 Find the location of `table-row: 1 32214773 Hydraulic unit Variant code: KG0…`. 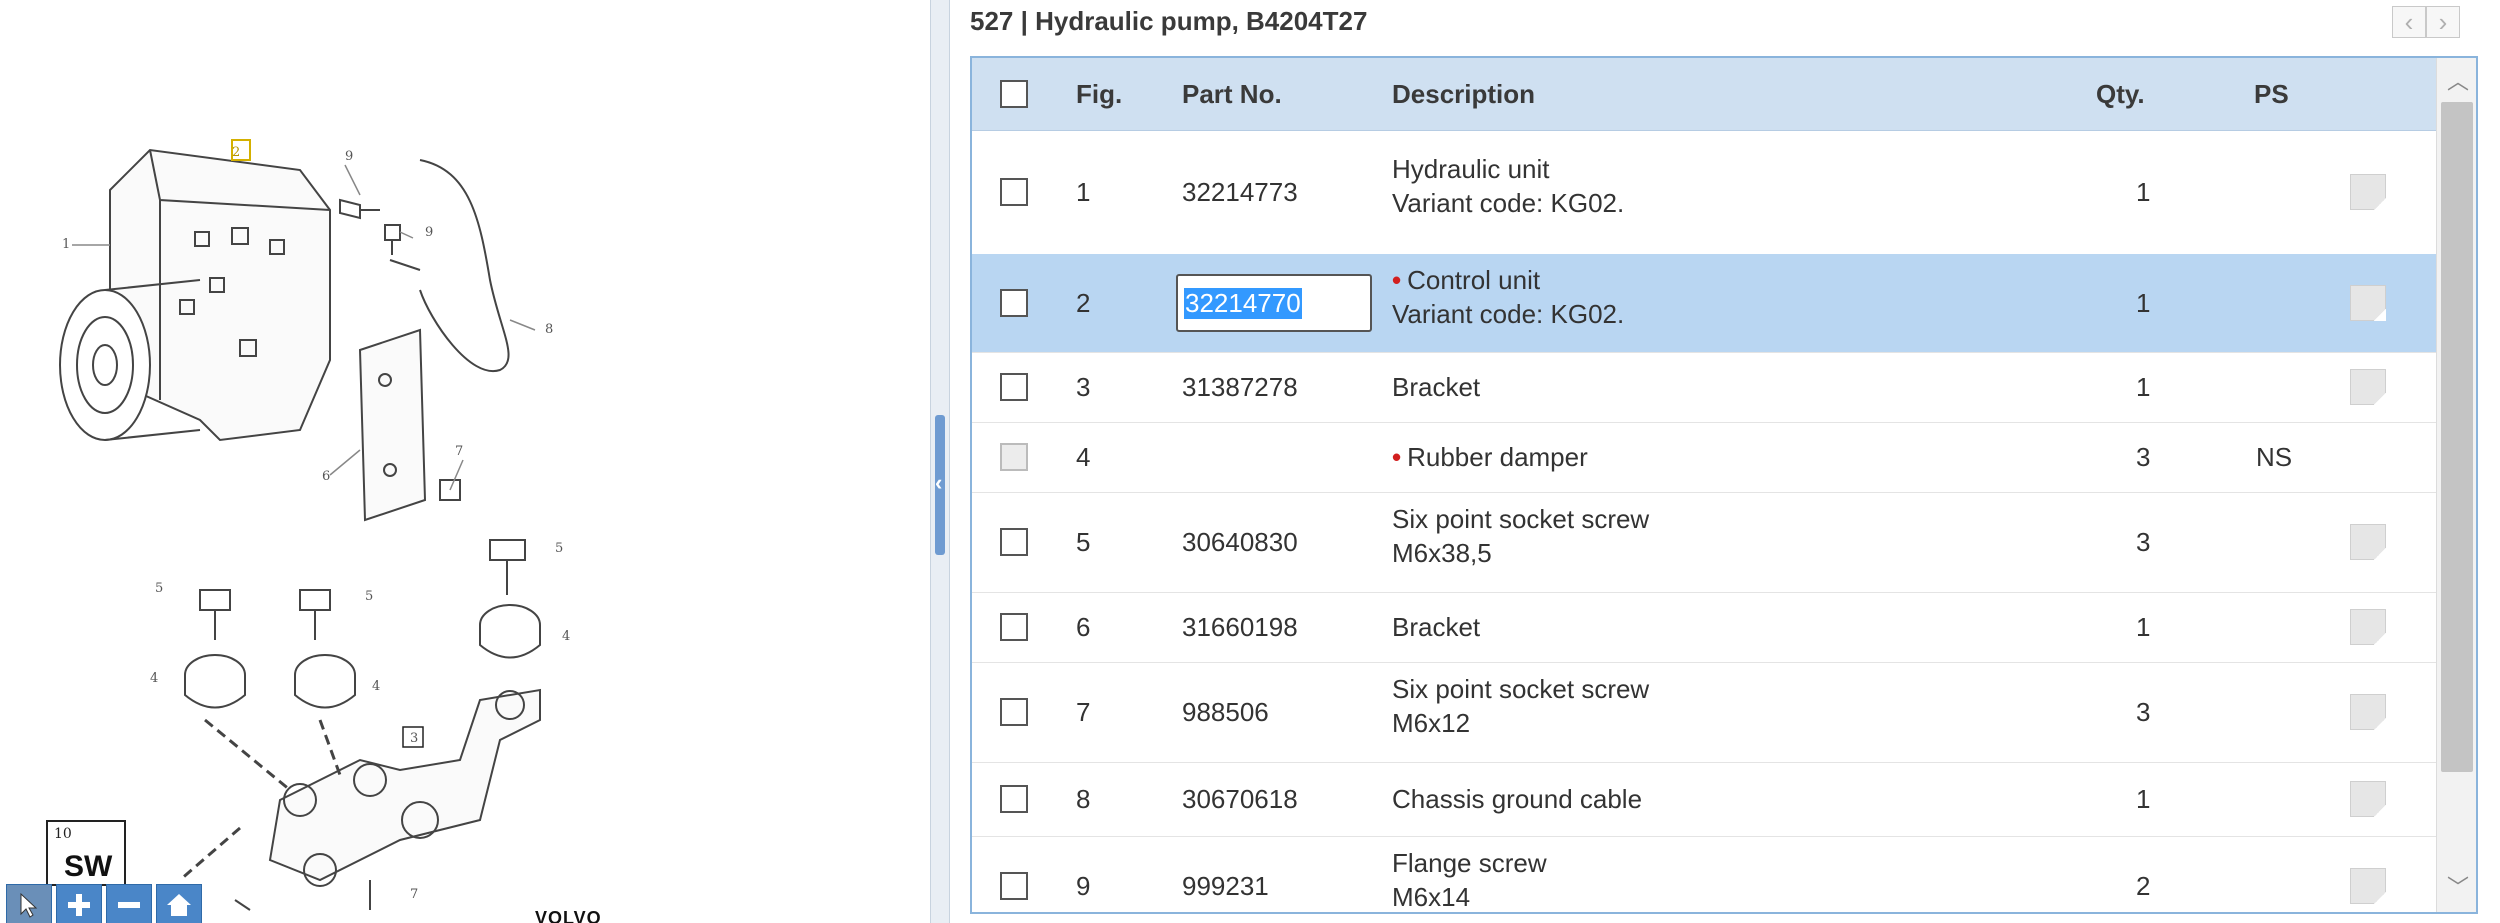

table-row: 1 32214773 Hydraulic unit Variant code: KG0… is located at coordinates (1704, 192).